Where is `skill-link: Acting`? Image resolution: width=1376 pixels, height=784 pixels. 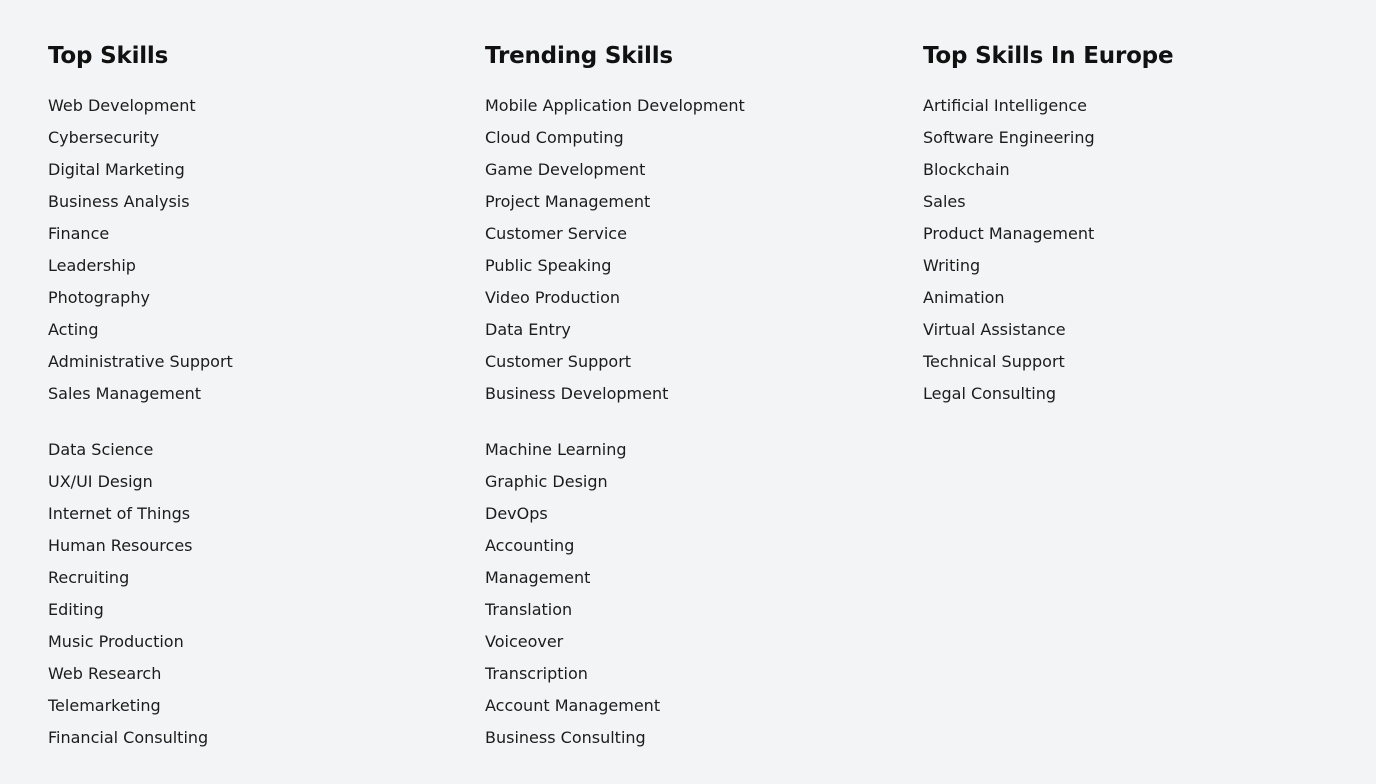
skill-link: Acting is located at coordinates (258, 330).